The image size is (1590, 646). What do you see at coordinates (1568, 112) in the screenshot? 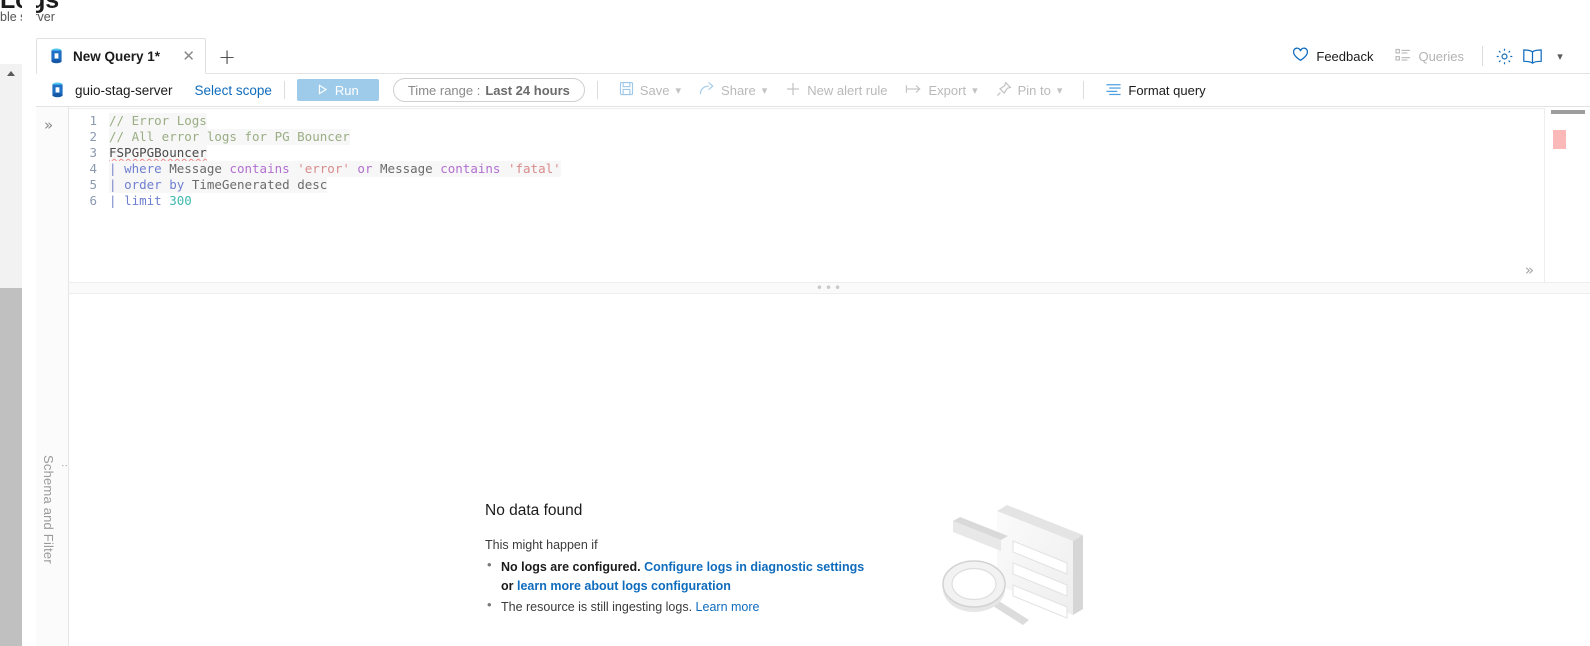
I see `minimap-viewport` at bounding box center [1568, 112].